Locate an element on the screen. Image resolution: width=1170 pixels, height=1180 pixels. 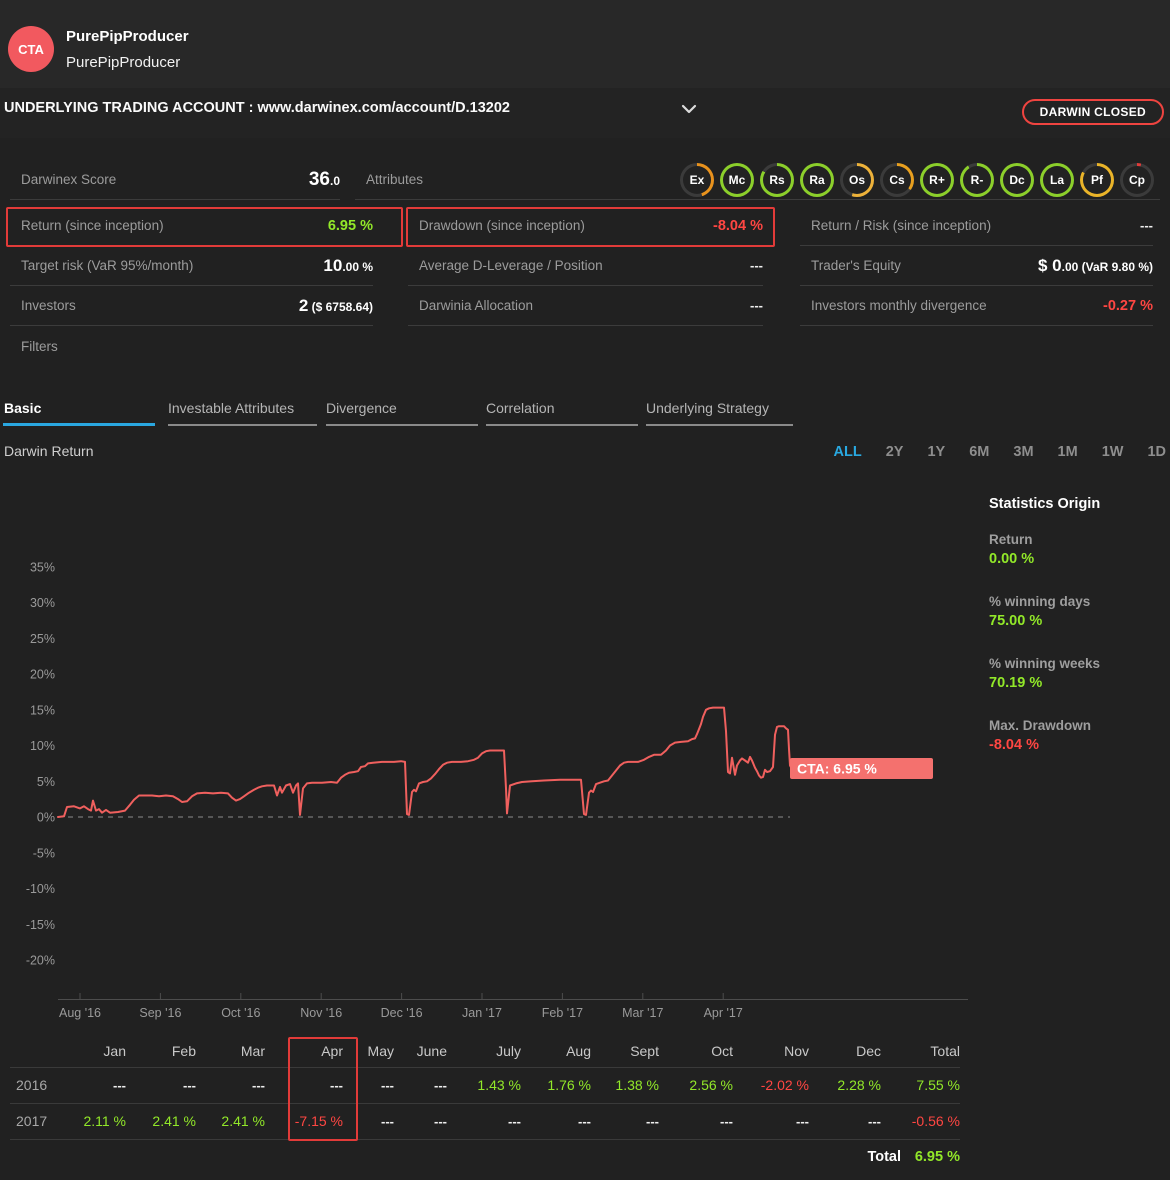
attribute-badge-rminus: R- is located at coordinates (977, 180).